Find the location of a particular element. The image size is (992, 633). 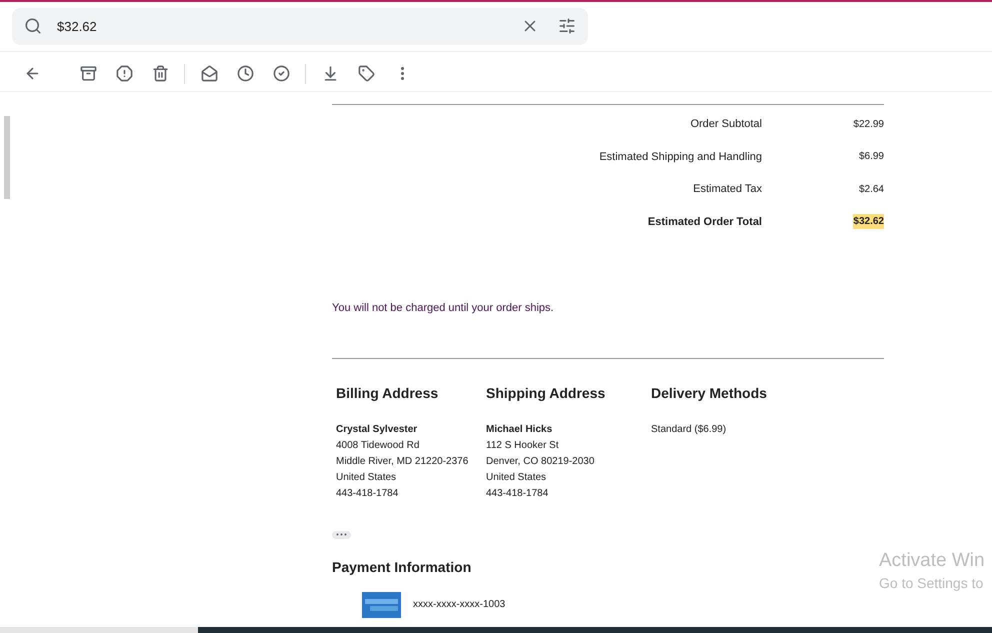

contact-name: Crystal Sylvester is located at coordinates (377, 429).